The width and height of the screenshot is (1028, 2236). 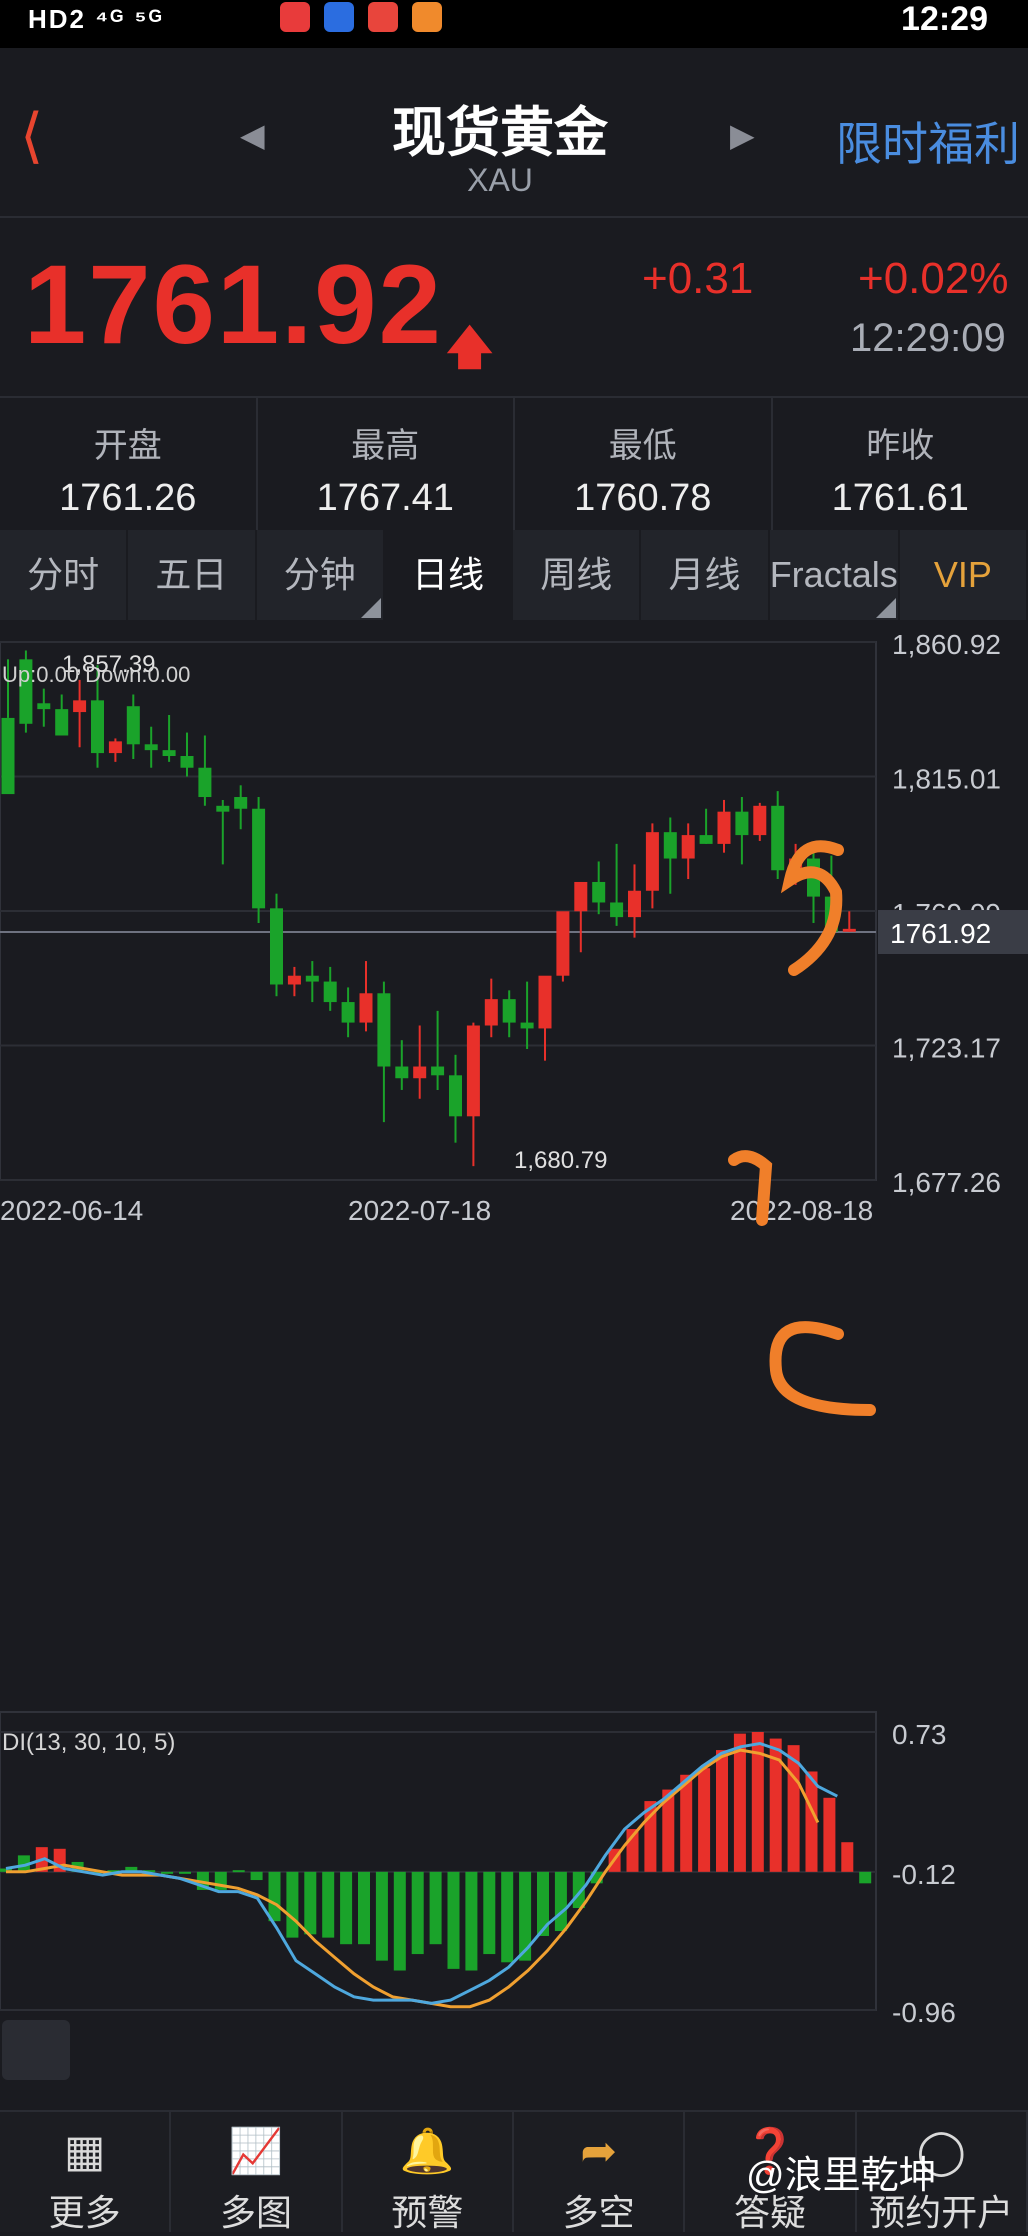 I want to click on y-axis-label: 1,860.92, so click(x=946, y=644).